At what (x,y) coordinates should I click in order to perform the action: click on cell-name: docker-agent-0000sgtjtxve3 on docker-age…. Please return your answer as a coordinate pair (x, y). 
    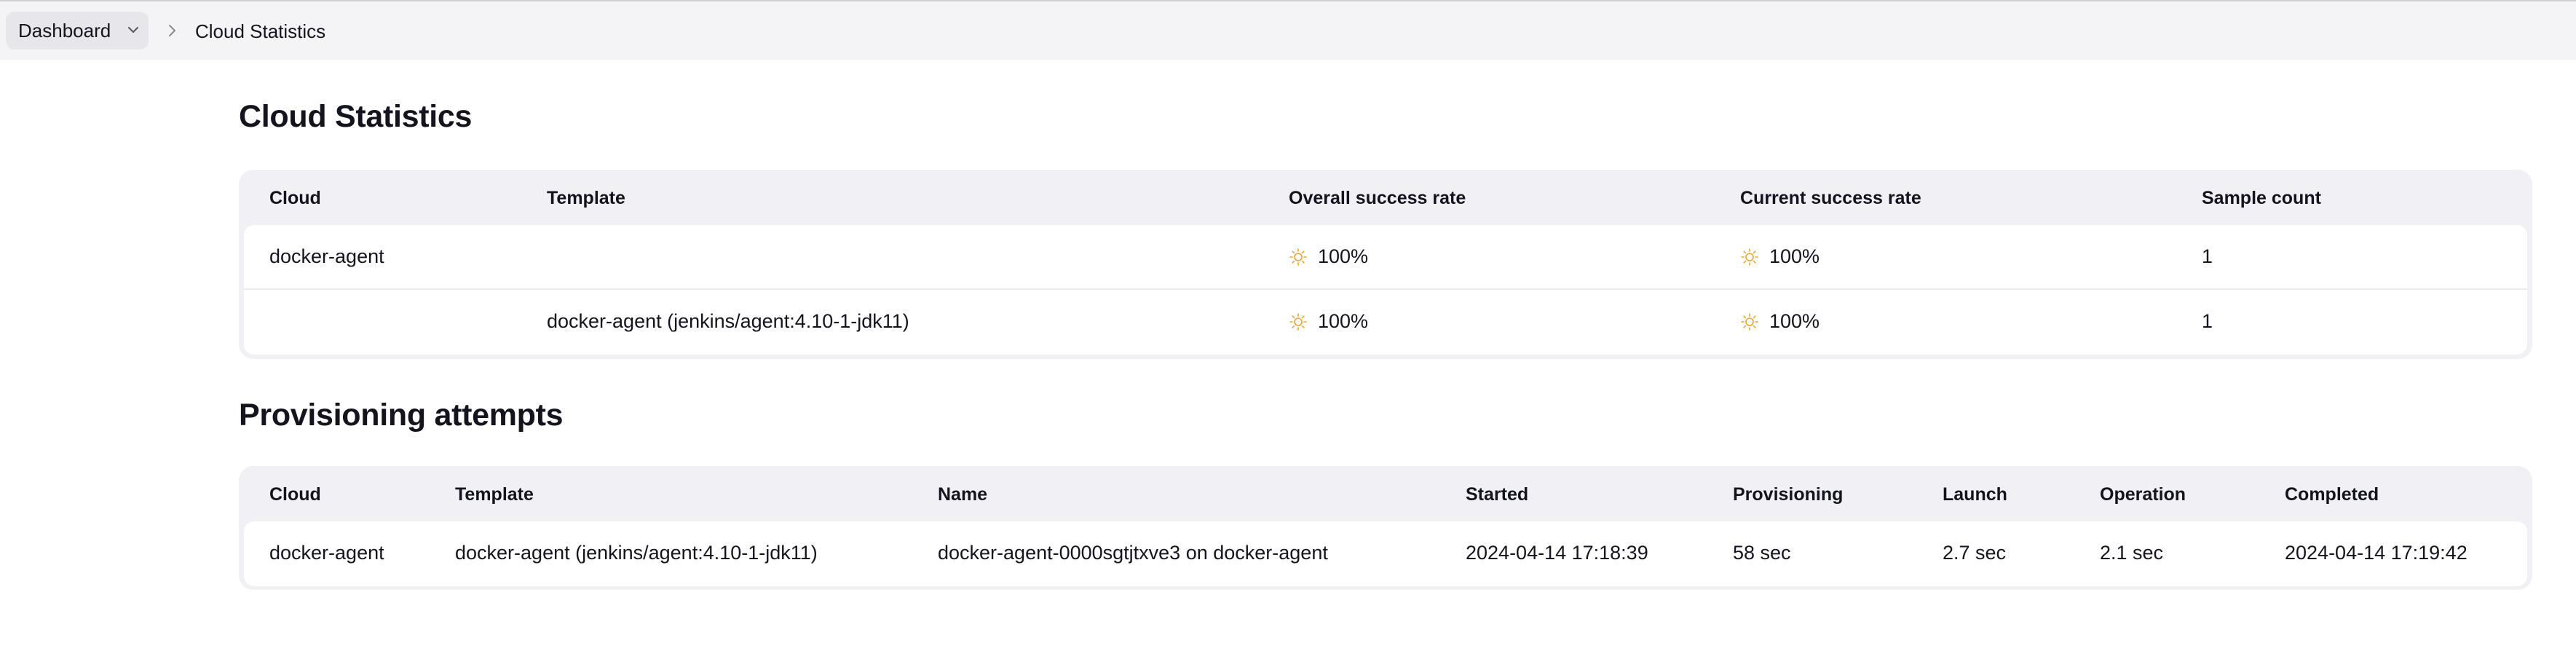
    Looking at the image, I should click on (1133, 553).